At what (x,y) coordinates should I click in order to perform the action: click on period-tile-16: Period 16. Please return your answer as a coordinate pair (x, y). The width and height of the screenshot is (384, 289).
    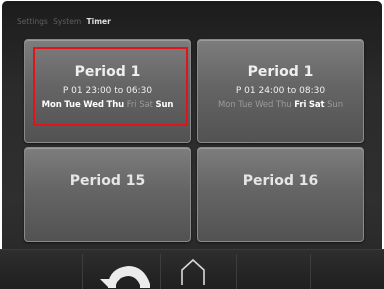
    Looking at the image, I should click on (280, 194).